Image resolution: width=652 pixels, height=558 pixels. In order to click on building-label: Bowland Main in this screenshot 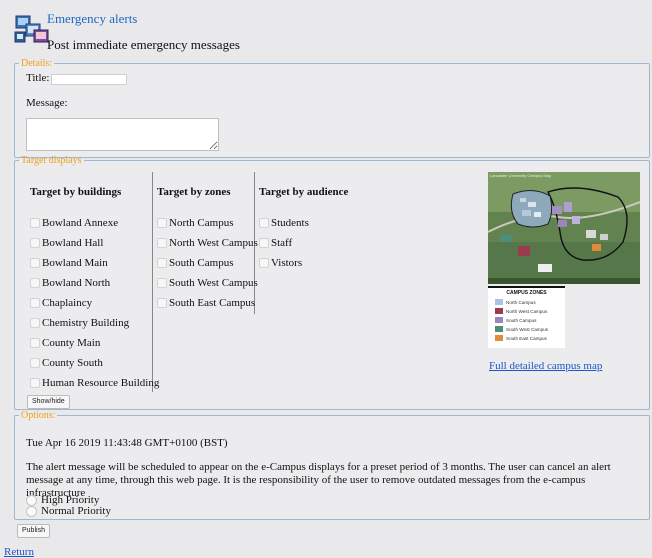, I will do `click(75, 263)`.